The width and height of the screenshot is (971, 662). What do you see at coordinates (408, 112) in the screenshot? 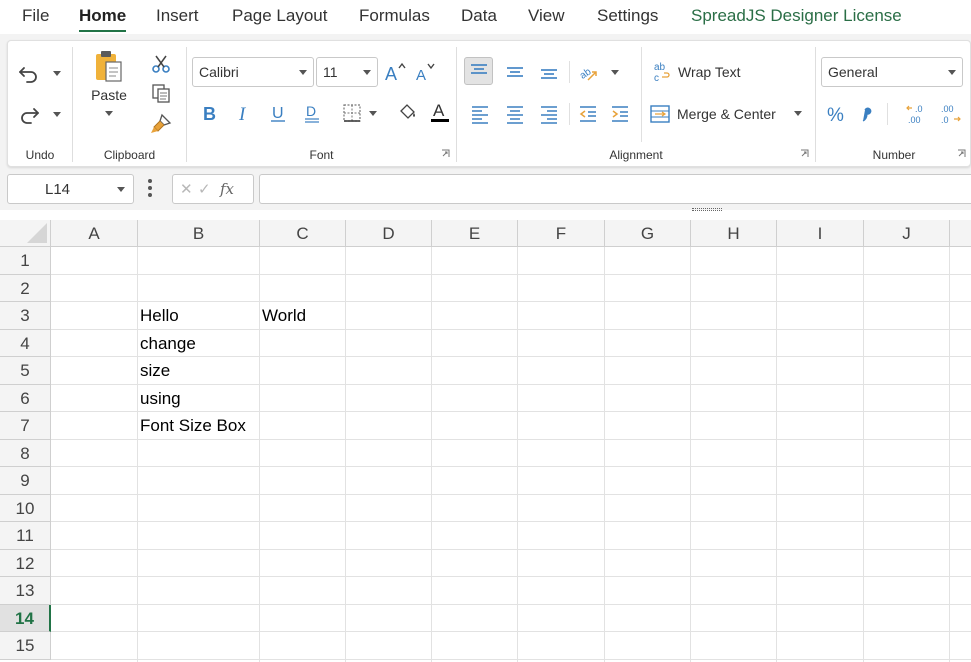
I see `fill-color-button` at bounding box center [408, 112].